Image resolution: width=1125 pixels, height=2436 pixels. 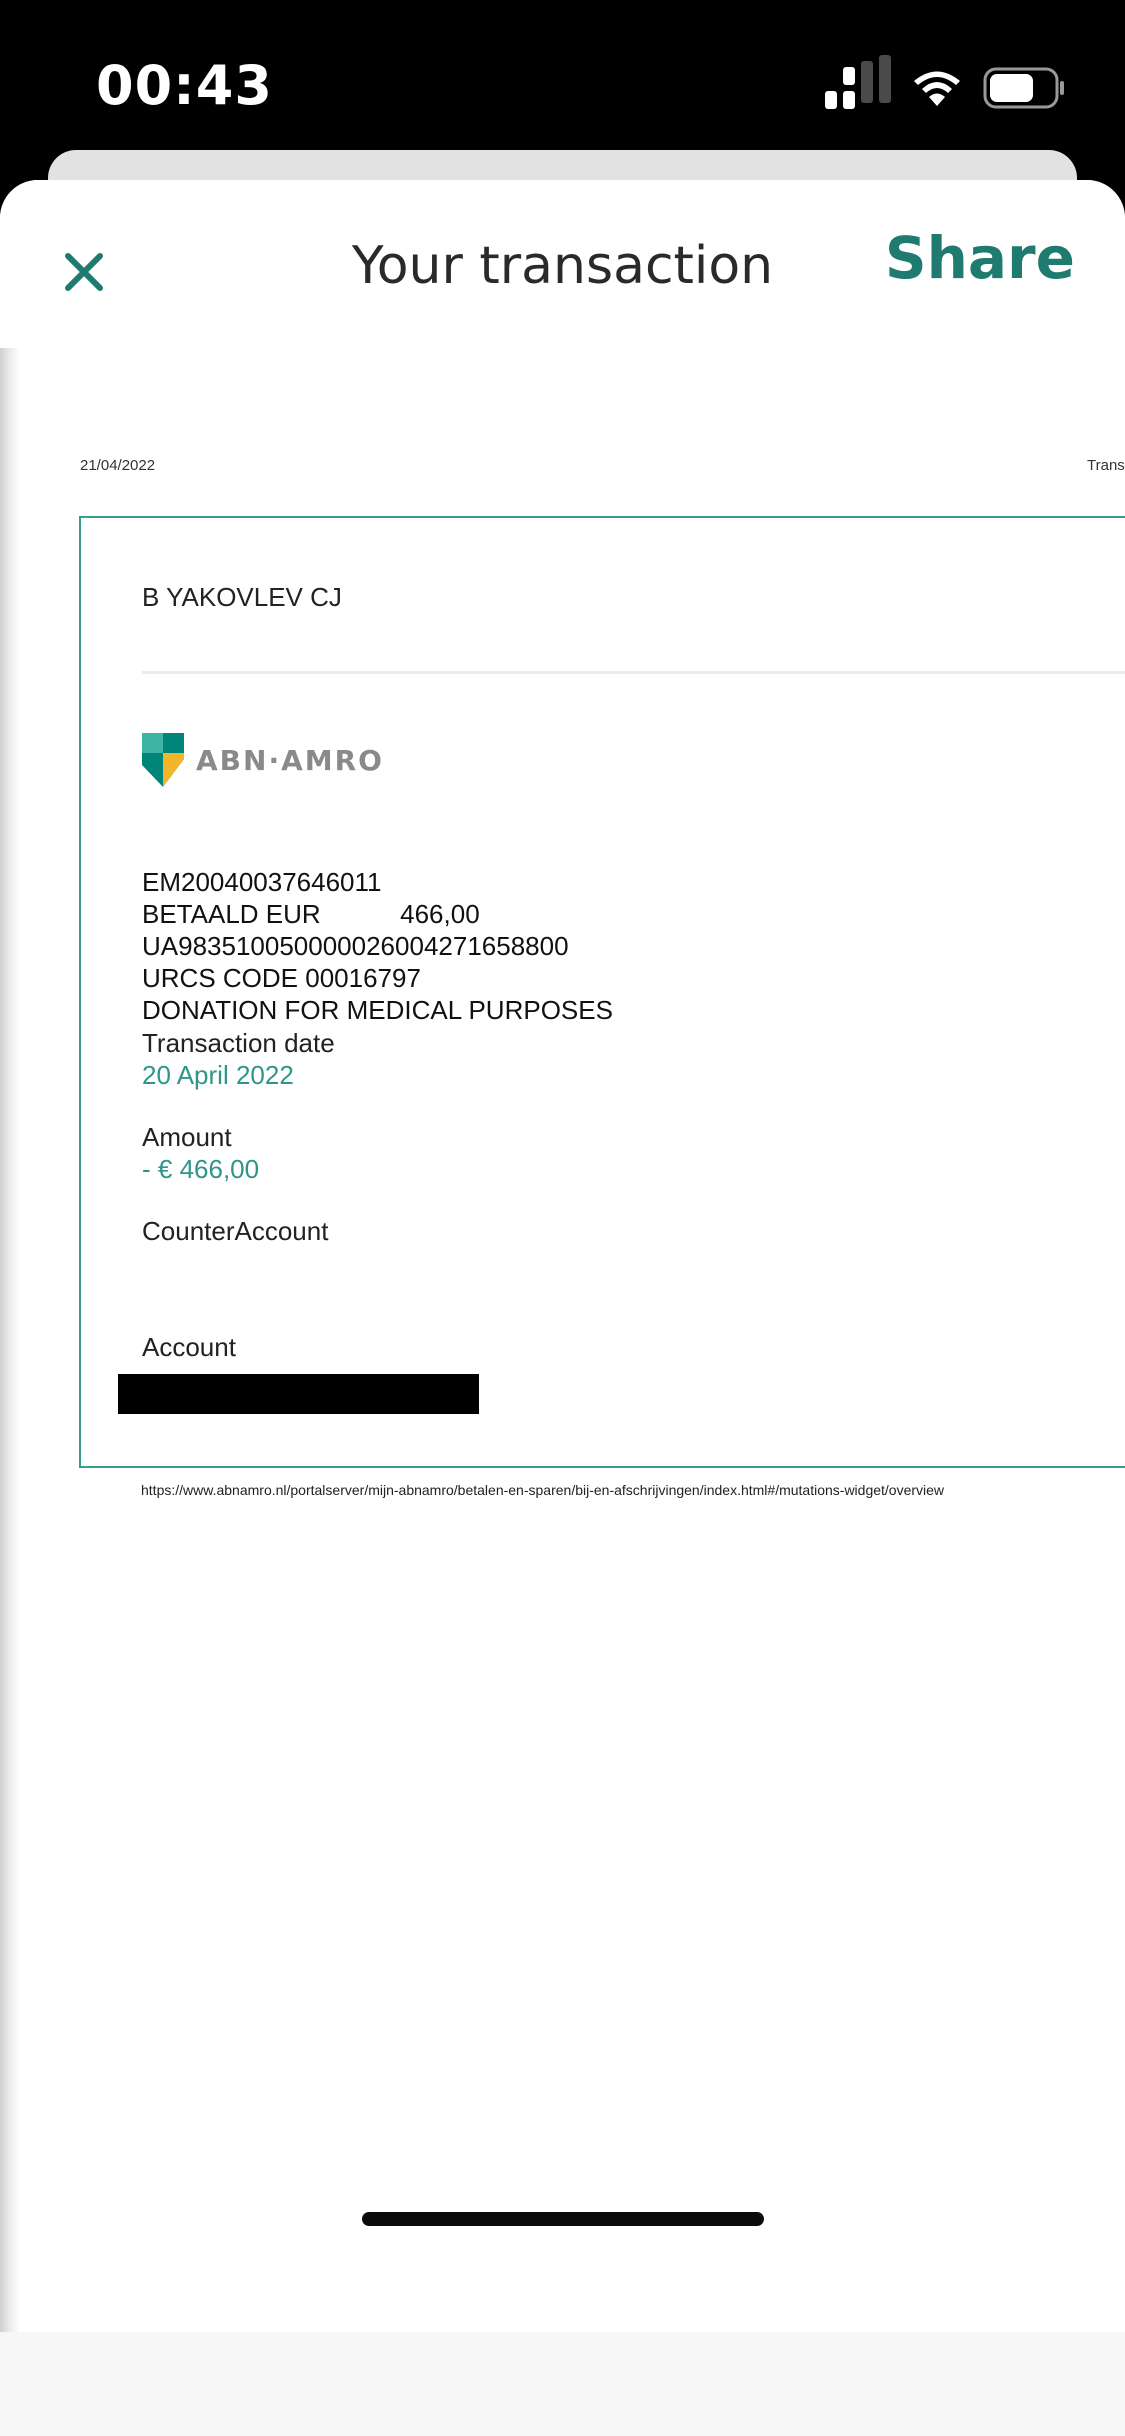 What do you see at coordinates (563, 2219) in the screenshot?
I see `home-indicator` at bounding box center [563, 2219].